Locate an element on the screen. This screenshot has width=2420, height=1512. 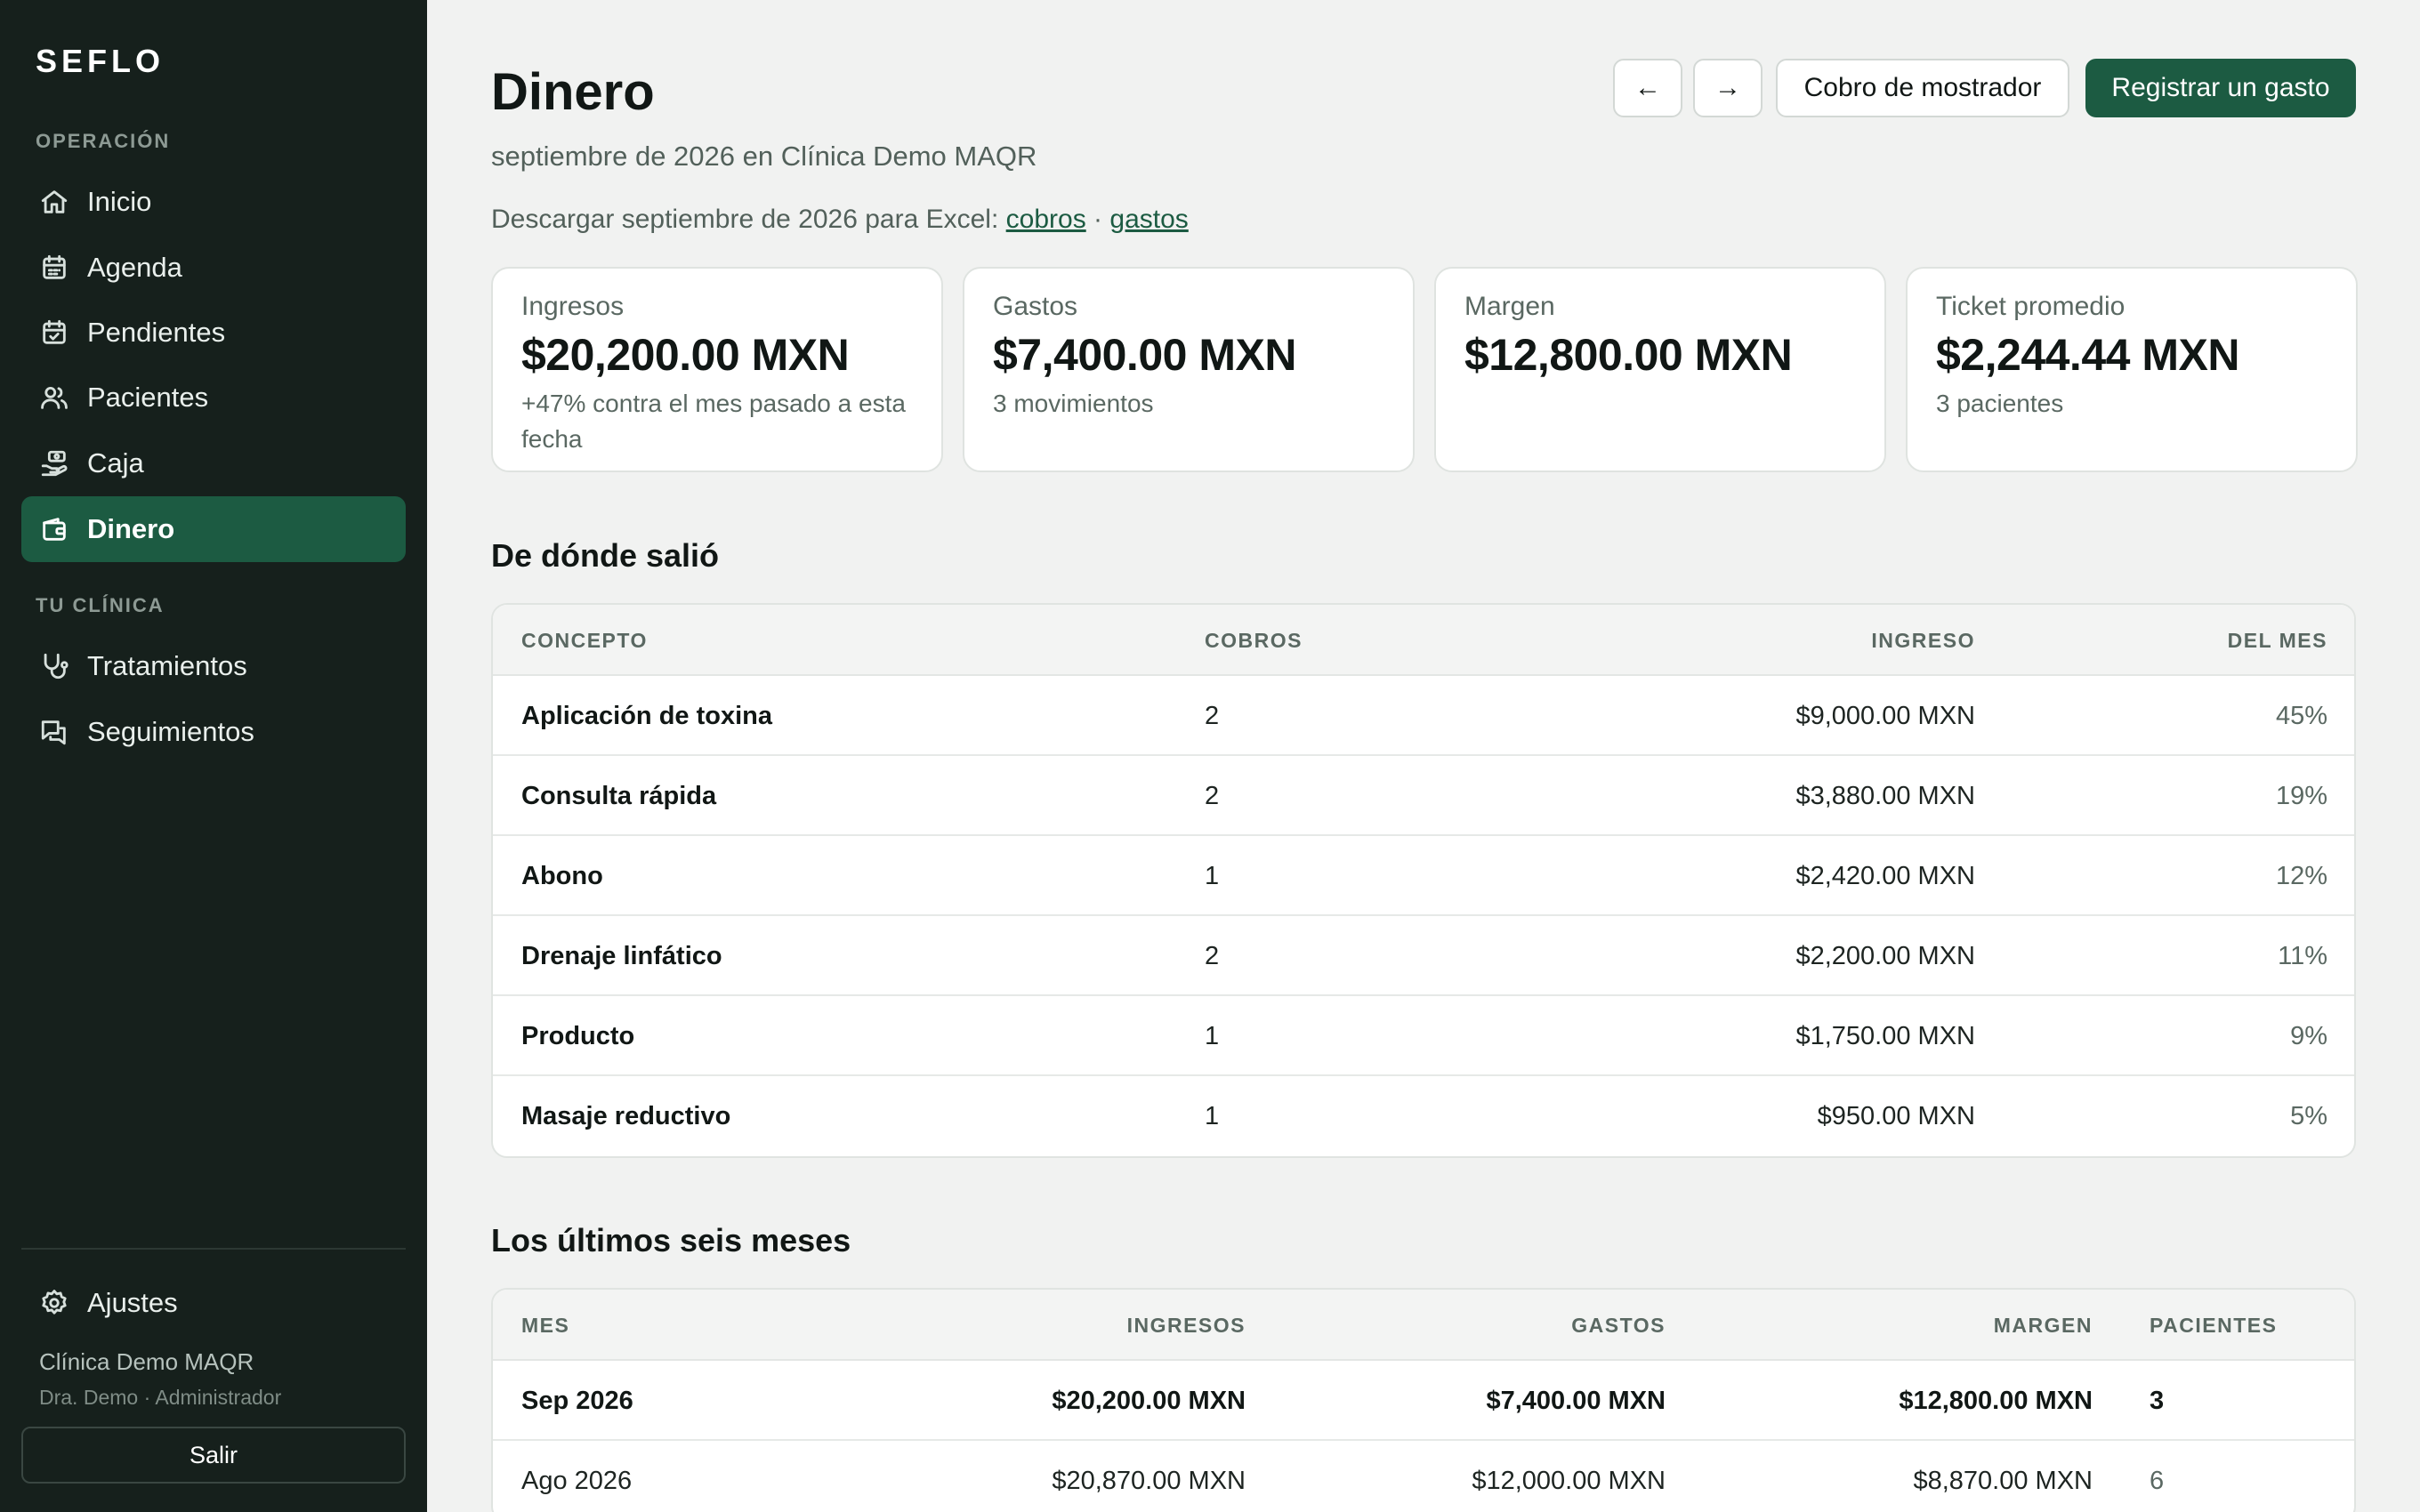
sidebar-item-seguimientos: Seguimientos is located at coordinates (213, 732).